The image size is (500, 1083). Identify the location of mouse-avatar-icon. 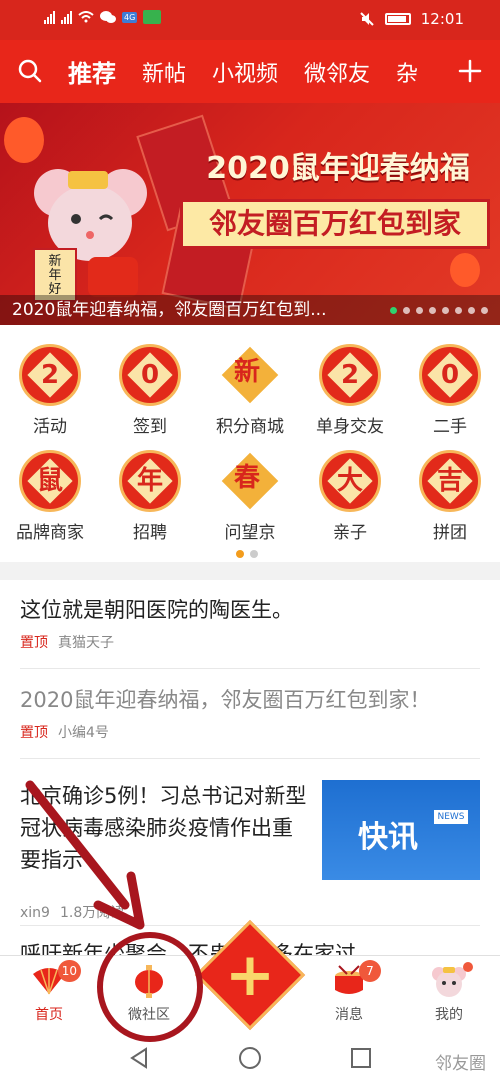
(449, 982).